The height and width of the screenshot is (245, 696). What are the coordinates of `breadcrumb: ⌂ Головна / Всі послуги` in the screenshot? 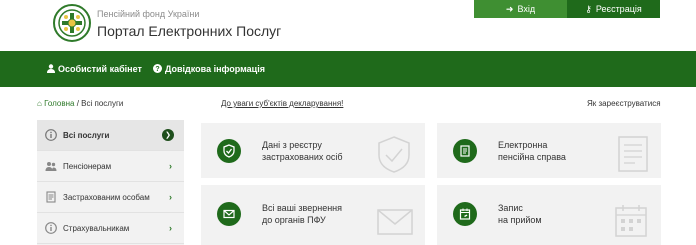 It's located at (80, 103).